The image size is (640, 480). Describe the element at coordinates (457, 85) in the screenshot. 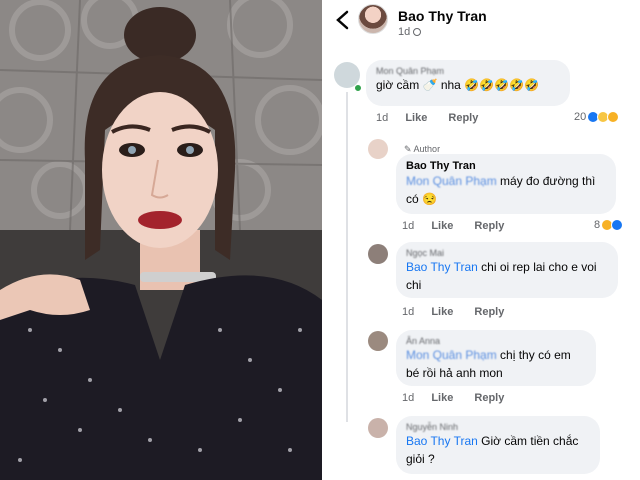

I see `comment-text: giờ cầm 🍼 nha 🤣🤣🤣🤣🤣` at that location.